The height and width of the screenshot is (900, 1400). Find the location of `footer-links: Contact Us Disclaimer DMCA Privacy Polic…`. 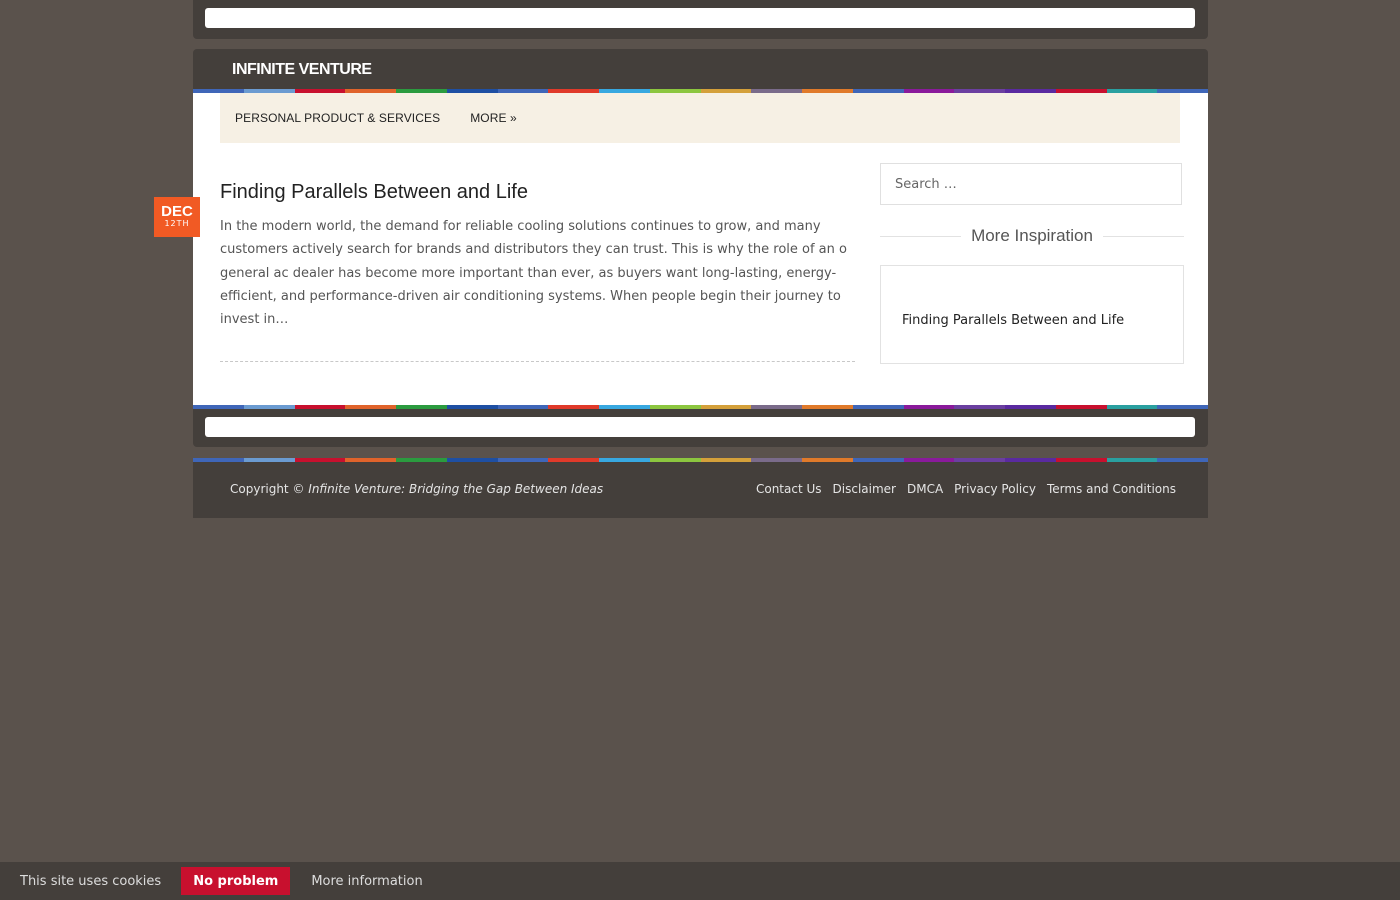

footer-links: Contact Us Disclaimer DMCA Privacy Polic… is located at coordinates (960, 489).